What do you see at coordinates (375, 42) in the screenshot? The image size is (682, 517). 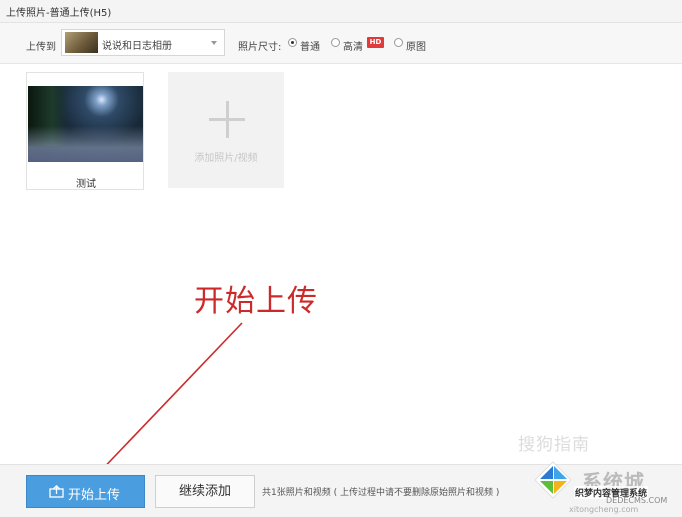 I see `hd-badge: HD` at bounding box center [375, 42].